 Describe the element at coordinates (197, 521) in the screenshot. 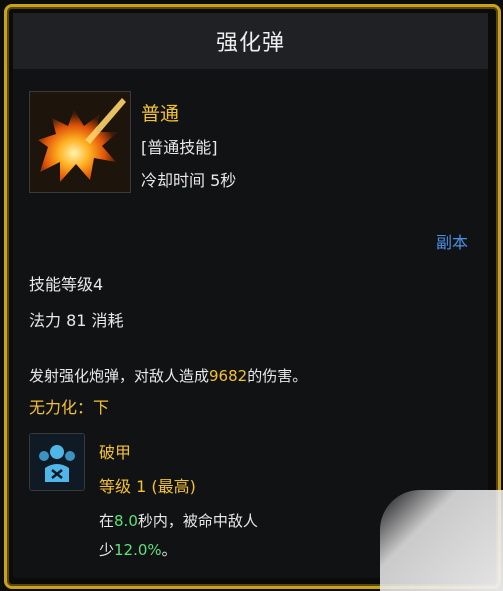

I see `buff-desc-middle: 秒内，被命中敌人` at that location.